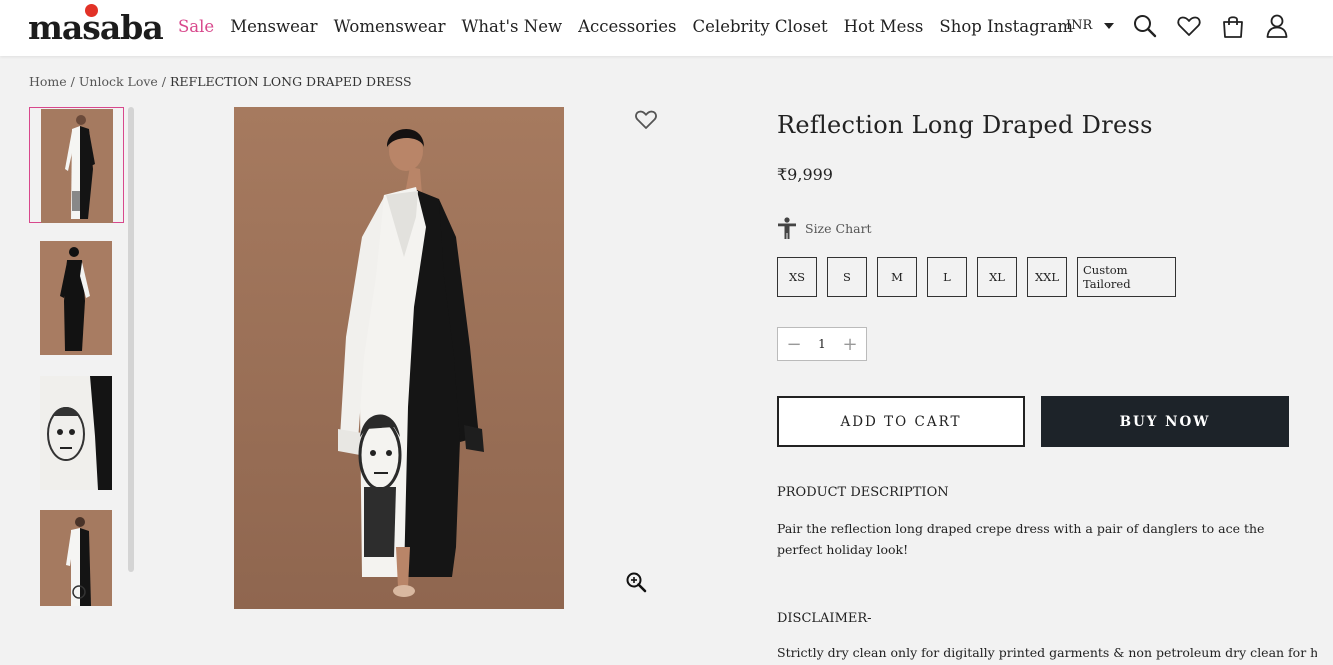  I want to click on quantity-stepper: − 1 +, so click(822, 344).